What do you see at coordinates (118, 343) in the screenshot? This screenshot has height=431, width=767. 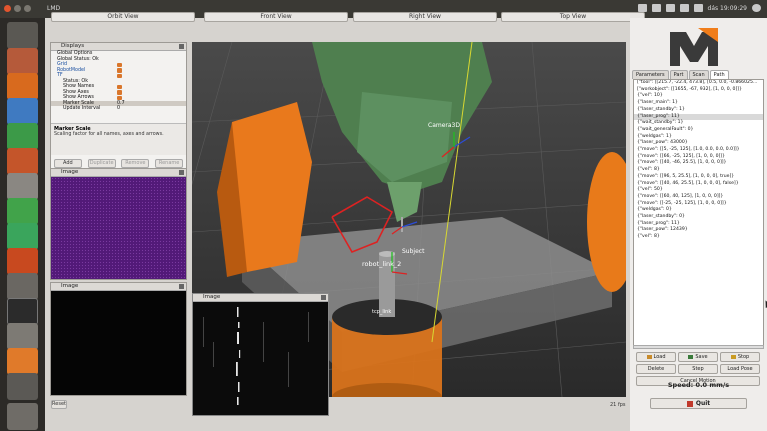 I see `camera-image-dark` at bounding box center [118, 343].